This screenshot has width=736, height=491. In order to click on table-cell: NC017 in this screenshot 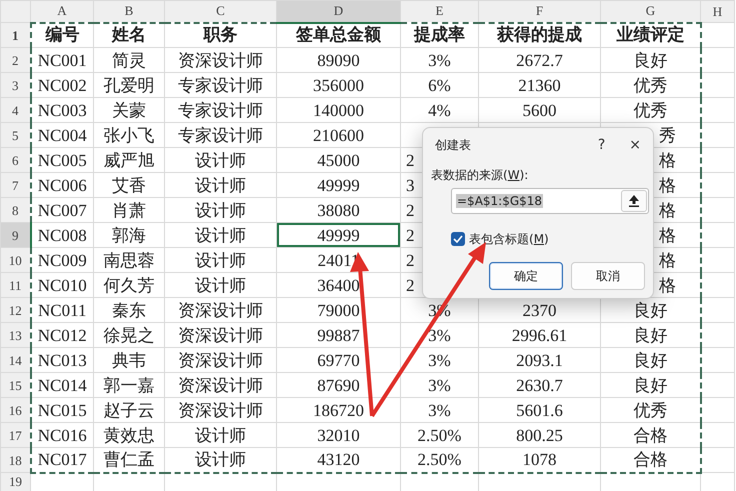, I will do `click(62, 460)`.